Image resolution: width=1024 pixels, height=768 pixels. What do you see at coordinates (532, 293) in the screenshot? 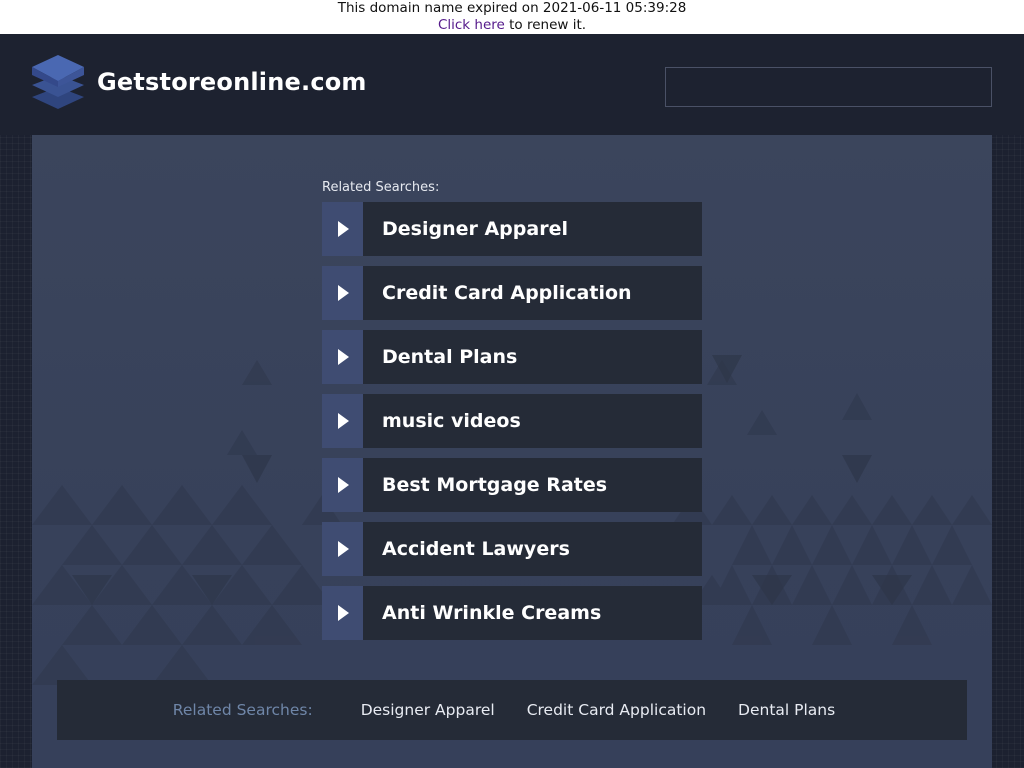
I see `search-link-label: Credit Card Application` at bounding box center [532, 293].